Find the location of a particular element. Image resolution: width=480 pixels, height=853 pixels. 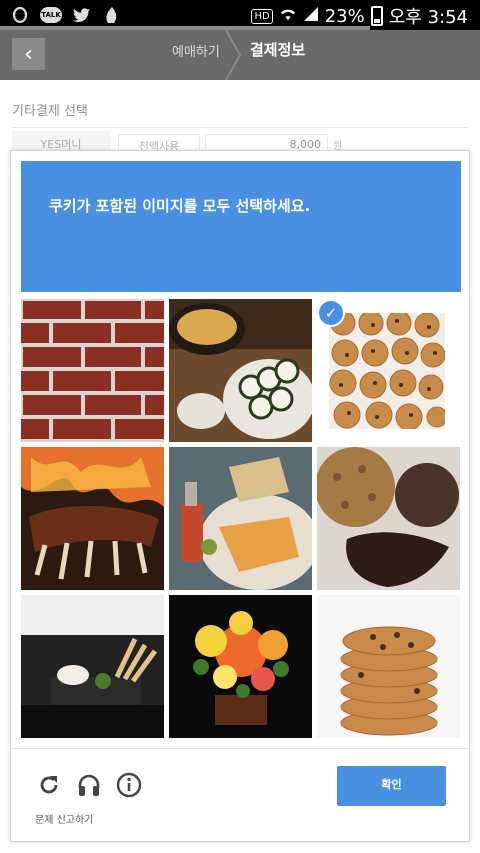

step-payment-info: 결제정보 is located at coordinates (278, 50).